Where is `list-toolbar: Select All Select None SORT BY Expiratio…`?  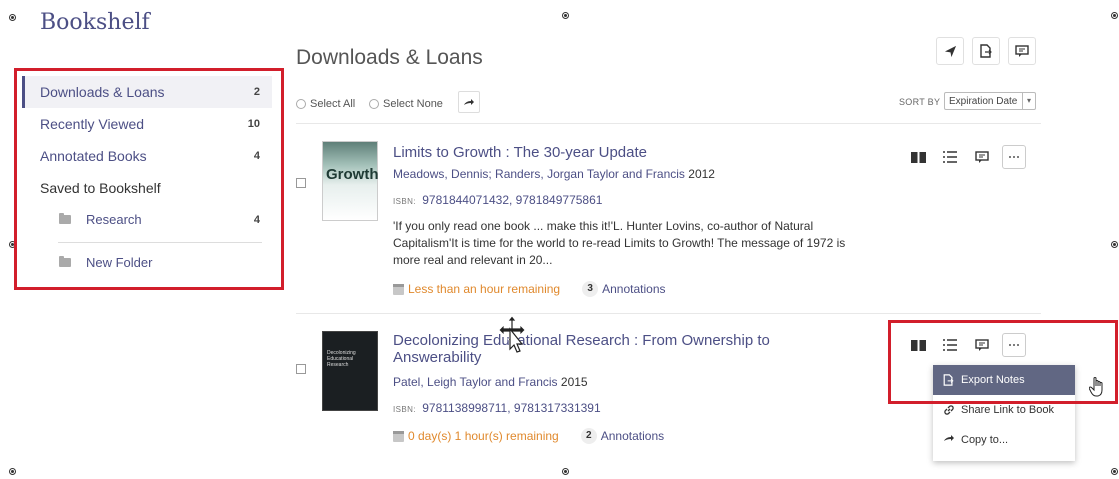 list-toolbar: Select All Select None SORT BY Expiratio… is located at coordinates (668, 105).